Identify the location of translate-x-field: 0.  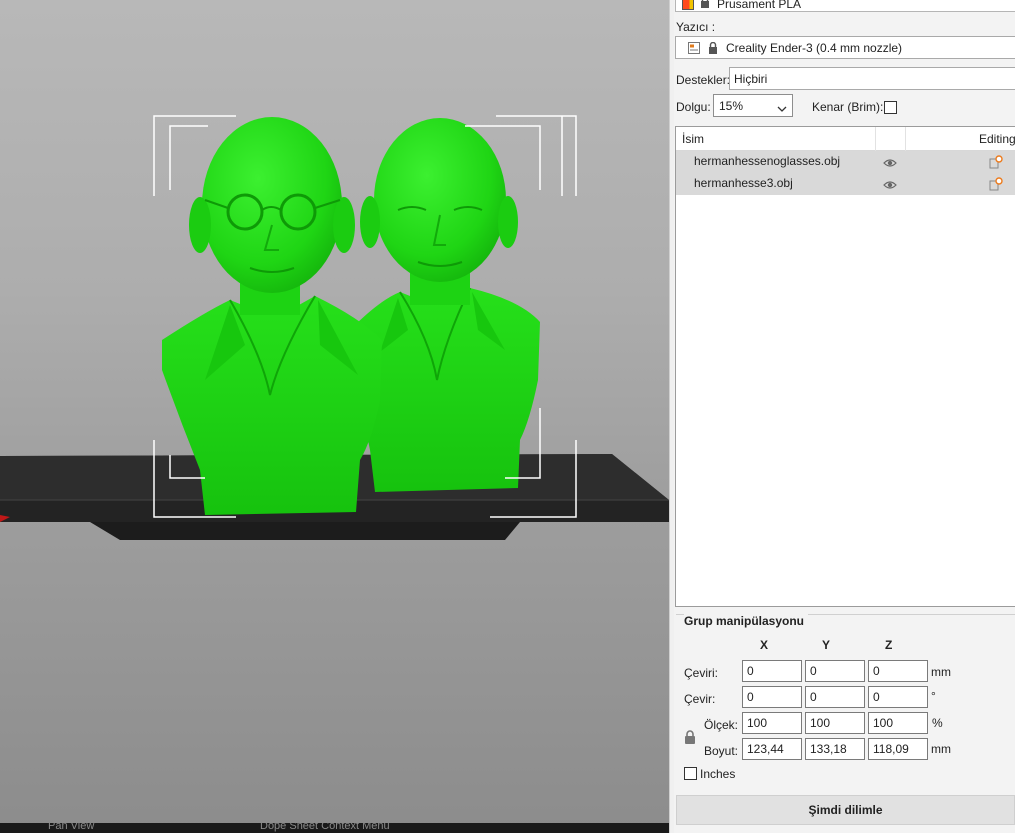
(772, 671).